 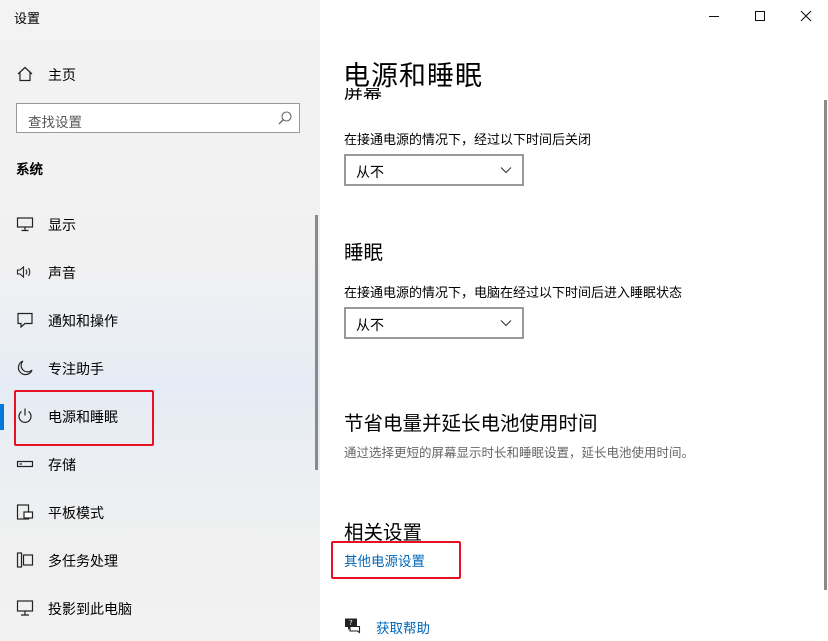 What do you see at coordinates (370, 173) in the screenshot?
I see `screen-timeout-value: 从不` at bounding box center [370, 173].